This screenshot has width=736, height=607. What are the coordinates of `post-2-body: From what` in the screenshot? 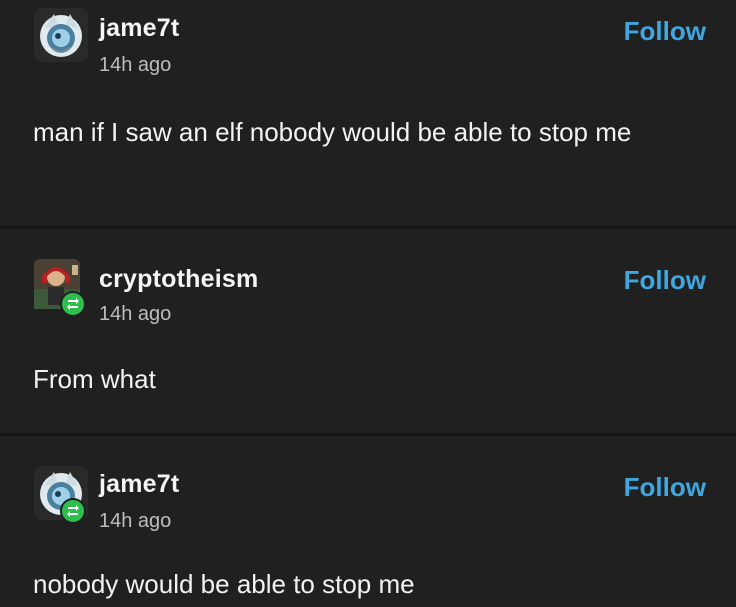 It's located at (94, 379).